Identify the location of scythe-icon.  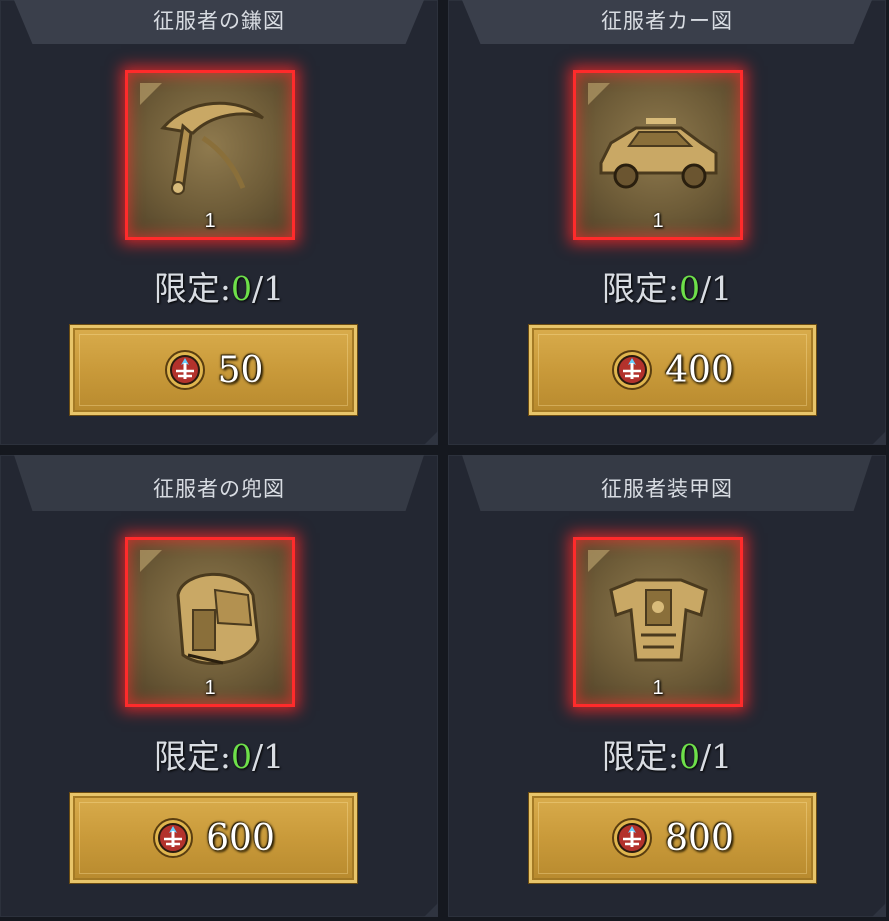
(212, 148).